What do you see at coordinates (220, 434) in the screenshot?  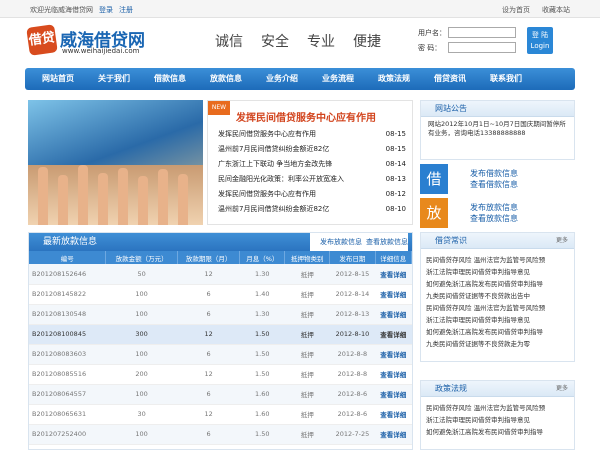 I see `table-row: B201207252400 100 6 1.50 抵押 2012-7-25 查看详细` at bounding box center [220, 434].